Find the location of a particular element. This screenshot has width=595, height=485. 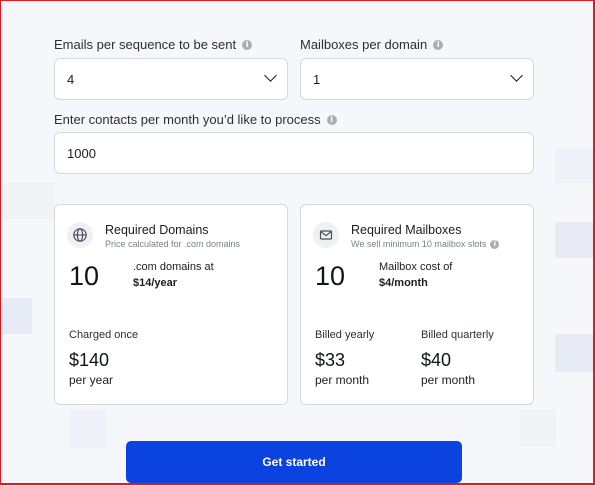

domain-count: 10 is located at coordinates (84, 276).